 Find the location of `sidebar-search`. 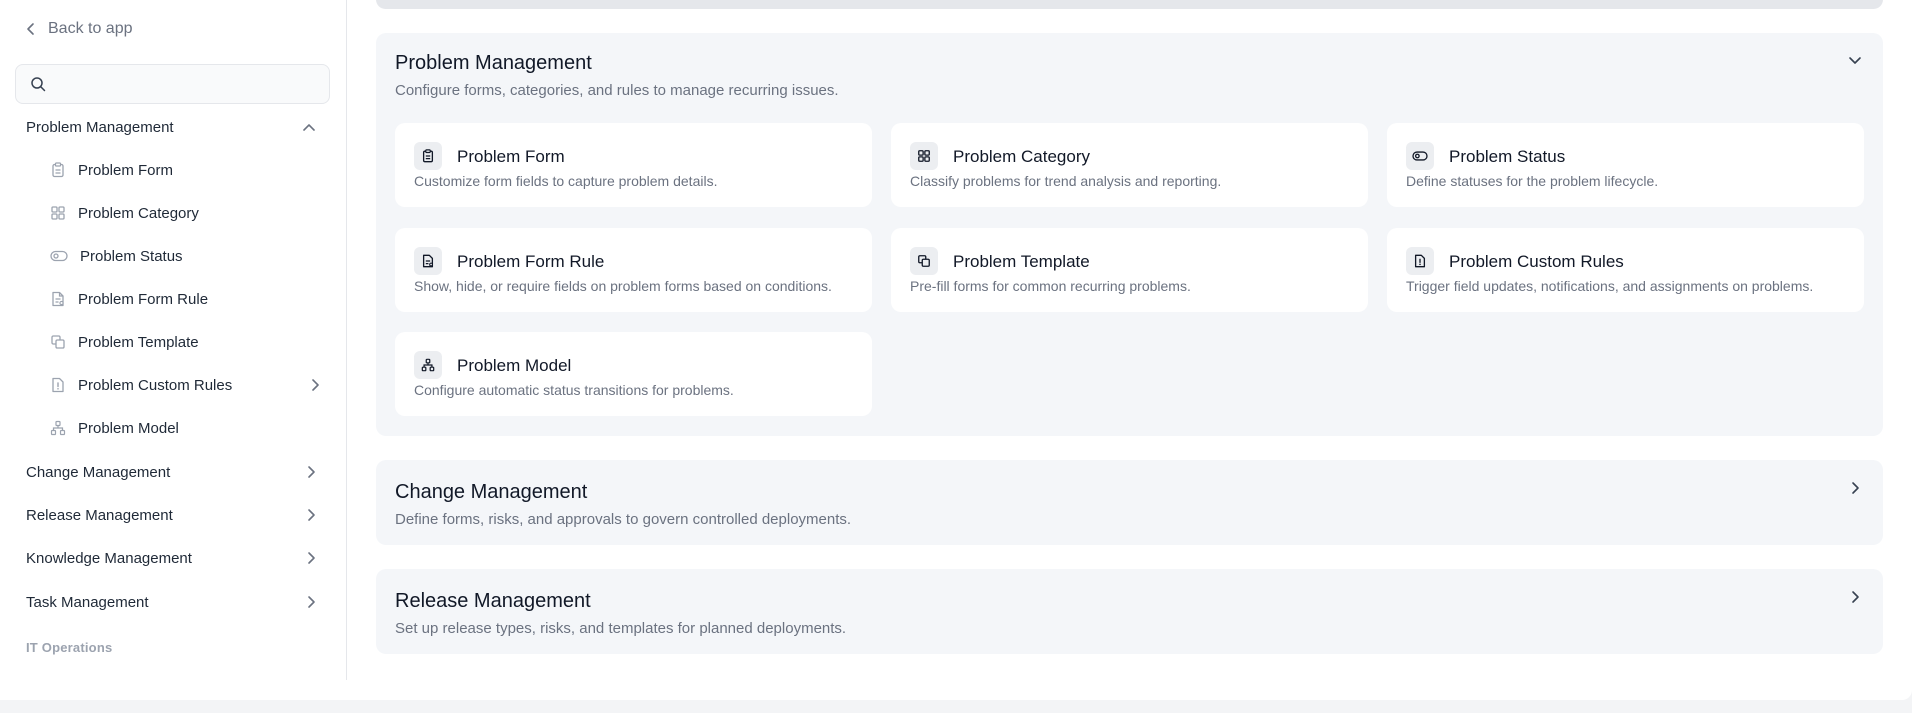

sidebar-search is located at coordinates (172, 84).